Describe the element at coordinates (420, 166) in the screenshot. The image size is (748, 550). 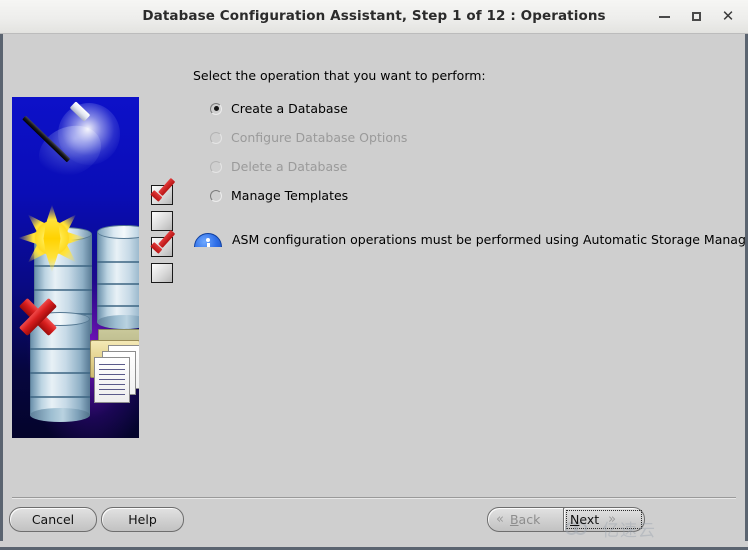
I see `radio-delete-a-database: Delete a Database` at that location.